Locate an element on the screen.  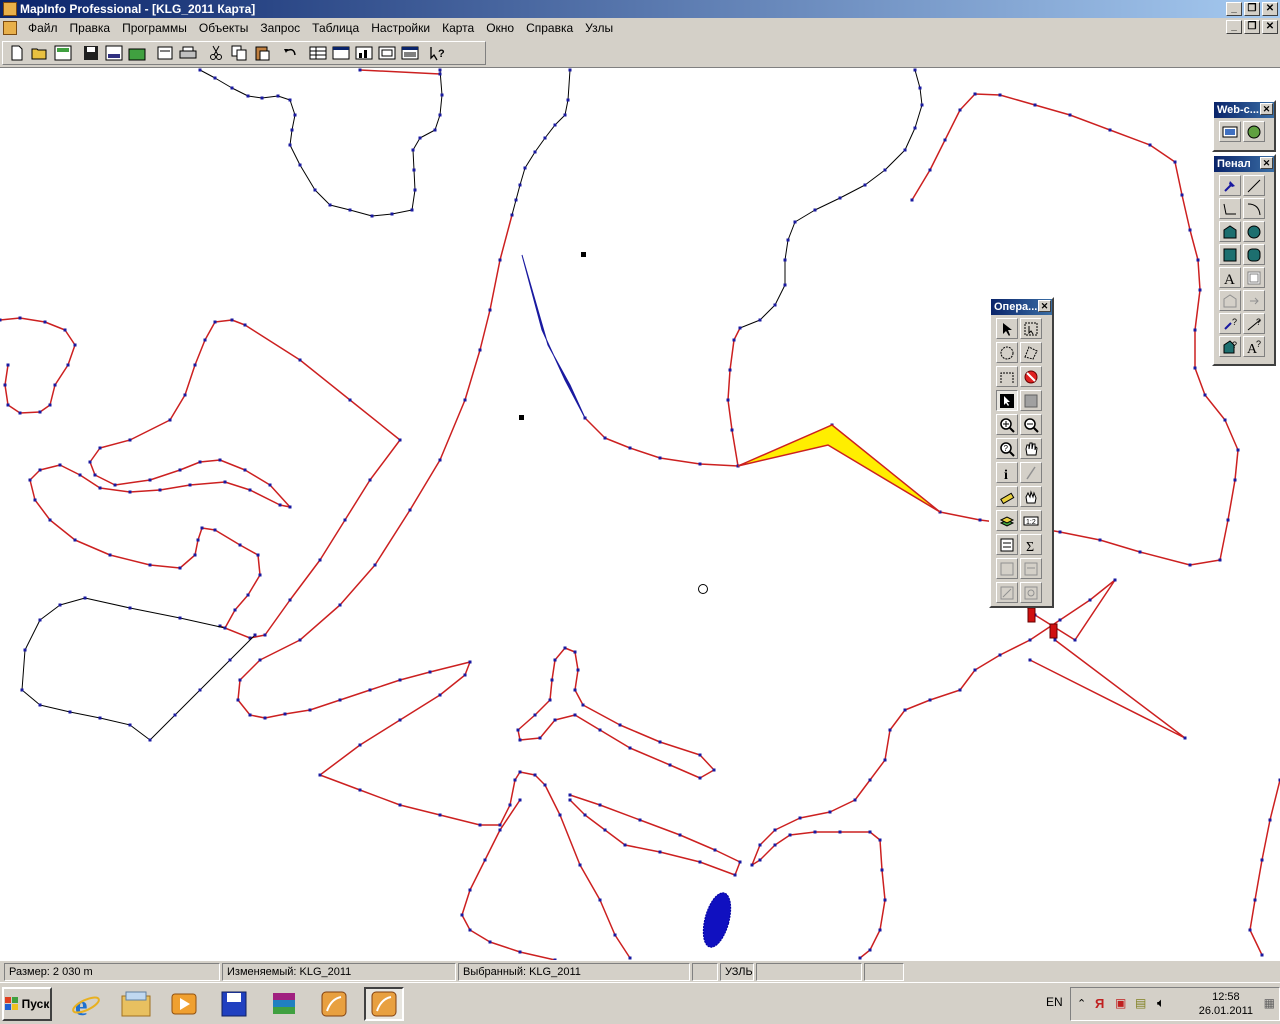
clip-region-icon is located at coordinates (1007, 592).